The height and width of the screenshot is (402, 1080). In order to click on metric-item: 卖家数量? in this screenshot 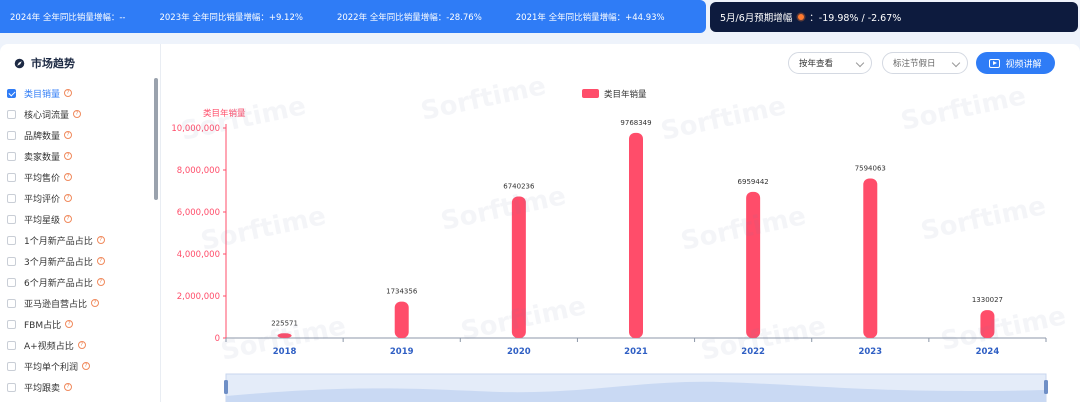, I will do `click(40, 156)`.